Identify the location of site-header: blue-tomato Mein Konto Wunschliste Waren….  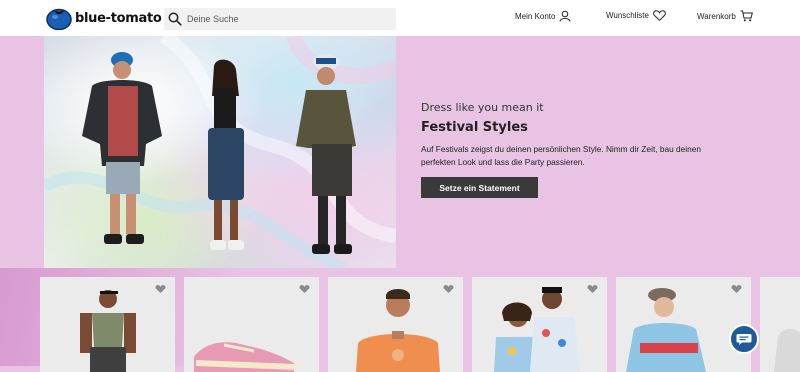
(400, 18).